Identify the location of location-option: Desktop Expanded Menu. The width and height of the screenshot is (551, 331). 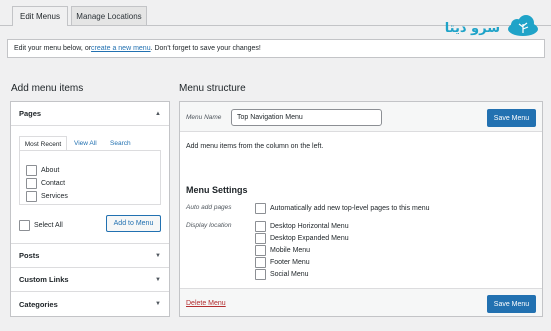
(302, 238).